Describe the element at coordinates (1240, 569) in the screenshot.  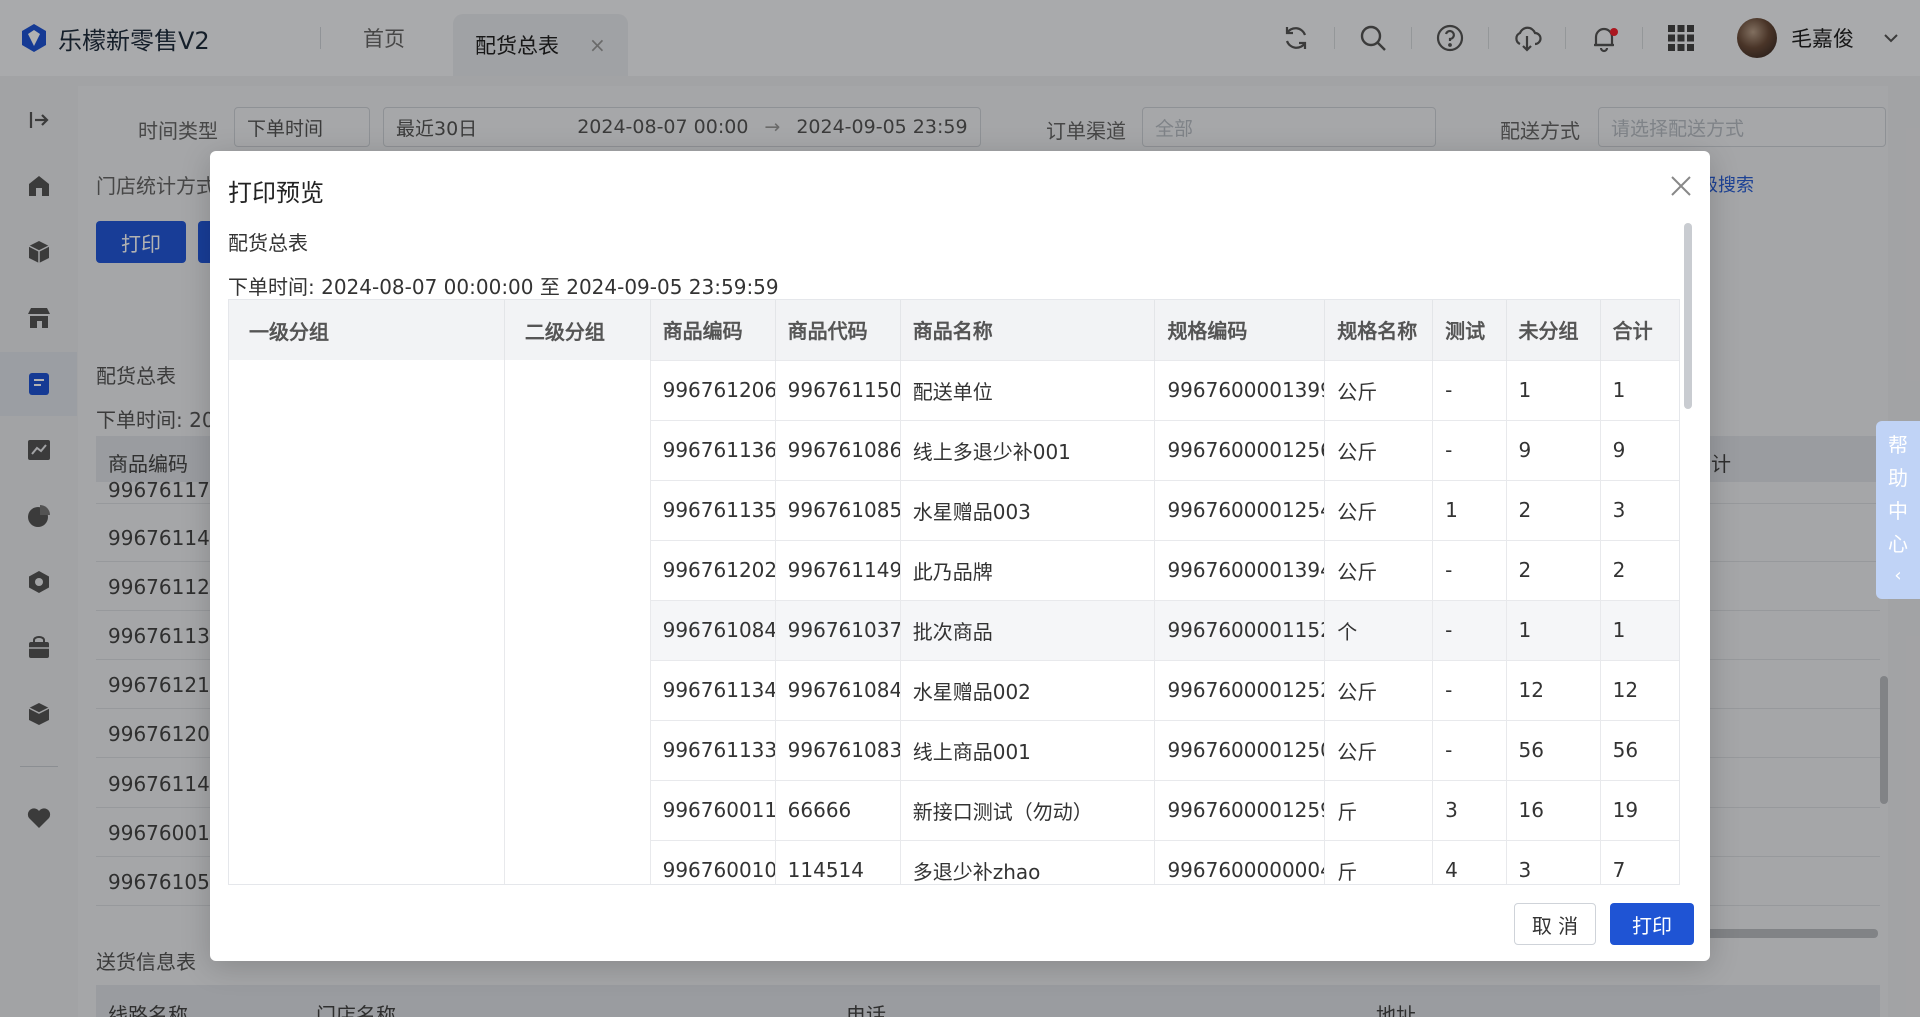
I see `cell-spec-code: 9967600001394` at that location.